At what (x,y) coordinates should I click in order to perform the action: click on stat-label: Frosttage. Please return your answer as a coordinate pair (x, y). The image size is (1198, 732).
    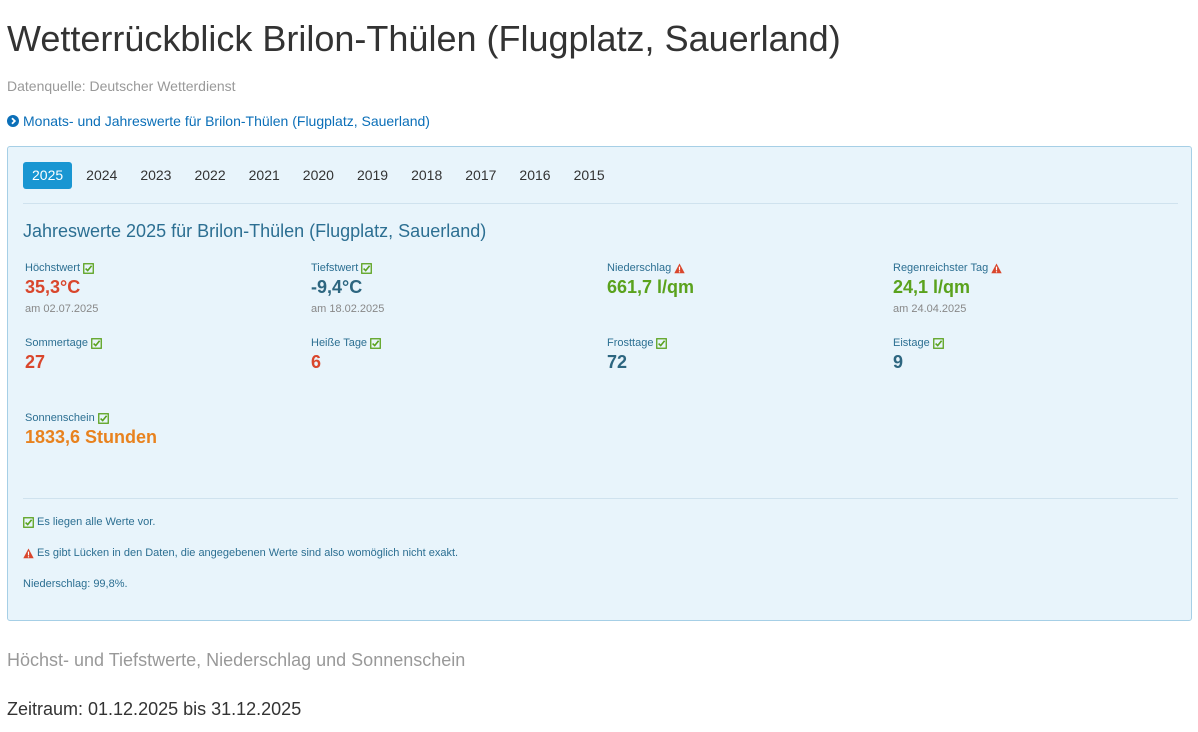
    Looking at the image, I should click on (630, 343).